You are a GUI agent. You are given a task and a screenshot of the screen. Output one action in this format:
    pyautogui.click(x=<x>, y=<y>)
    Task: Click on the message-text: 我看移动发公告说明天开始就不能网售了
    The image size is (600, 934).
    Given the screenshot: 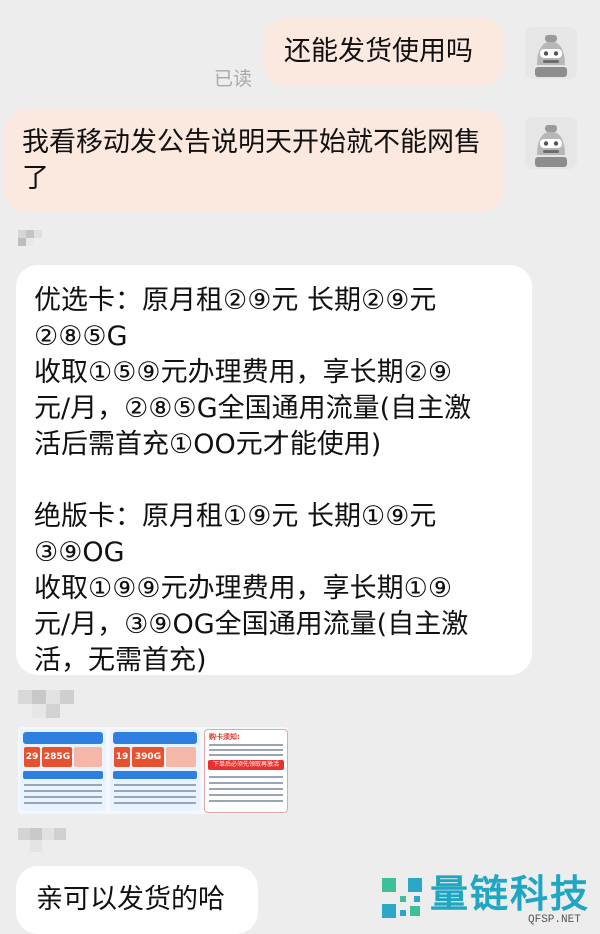 What is the action you would take?
    pyautogui.click(x=251, y=160)
    